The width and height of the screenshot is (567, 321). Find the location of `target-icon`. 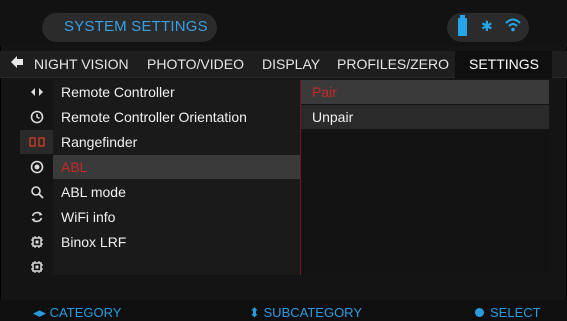

target-icon is located at coordinates (36, 167).